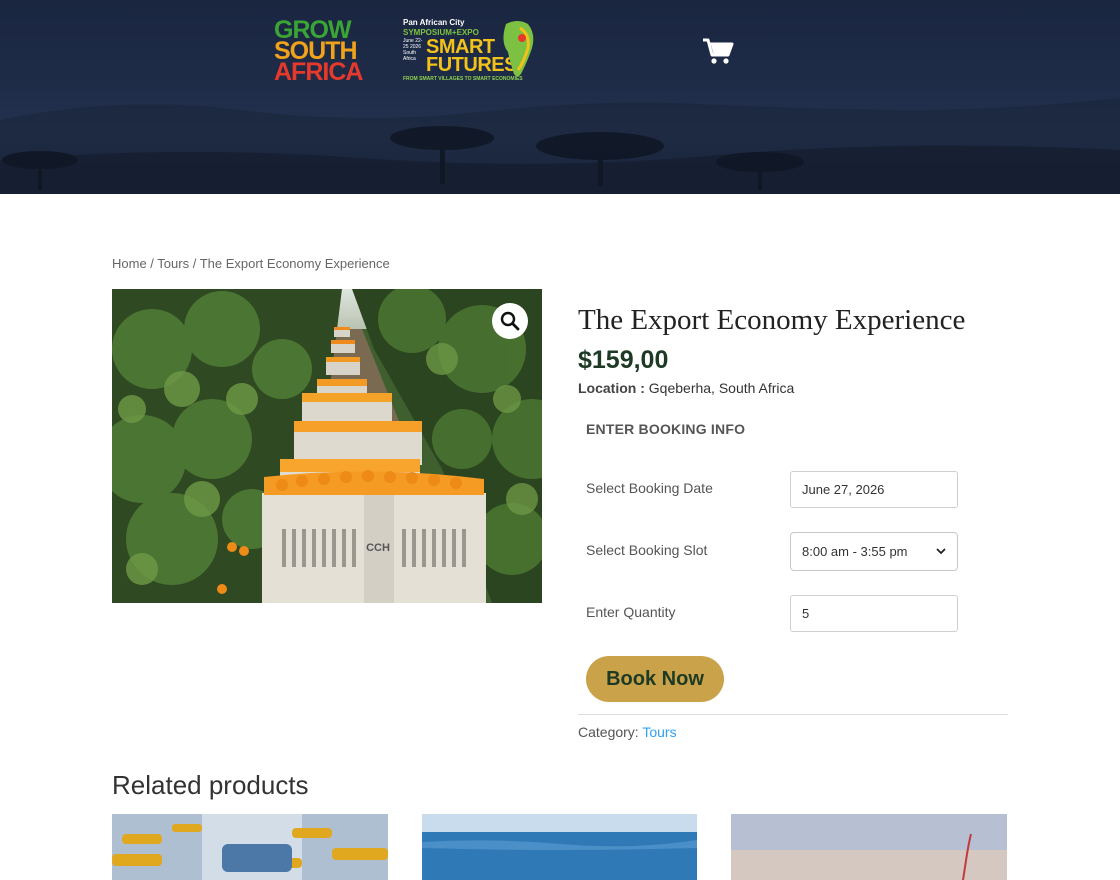 The height and width of the screenshot is (880, 1120). I want to click on category-label: Category:, so click(608, 732).